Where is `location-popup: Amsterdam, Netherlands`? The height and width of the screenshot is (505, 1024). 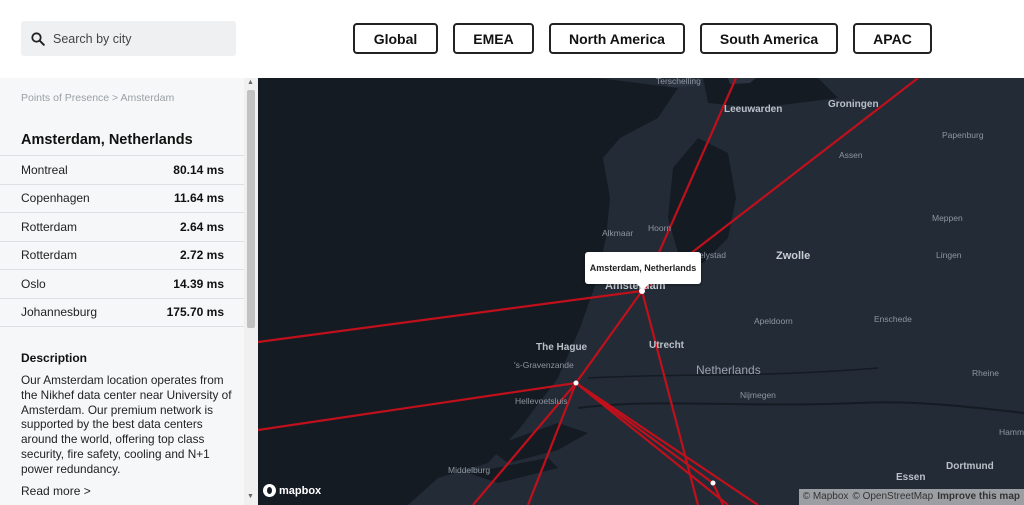 location-popup: Amsterdam, Netherlands is located at coordinates (643, 271).